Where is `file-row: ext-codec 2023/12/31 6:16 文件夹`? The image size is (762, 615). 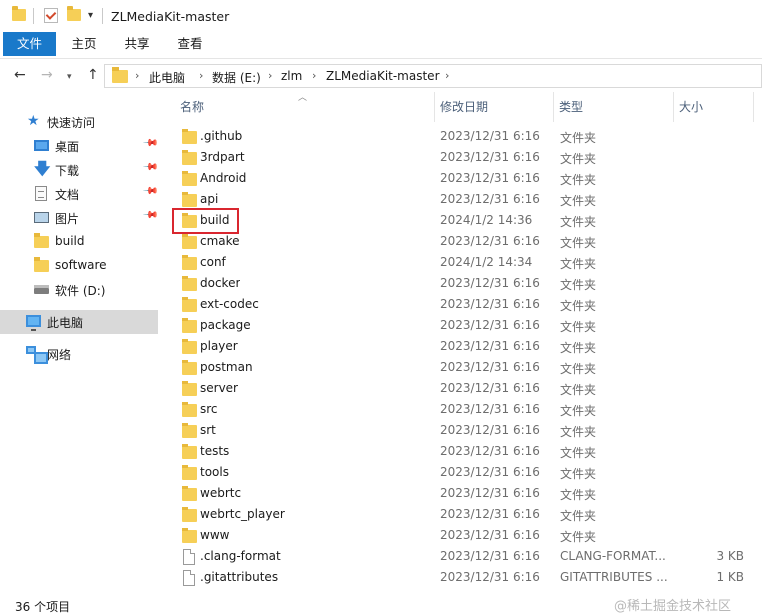 file-row: ext-codec 2023/12/31 6:16 文件夹 is located at coordinates (468, 305).